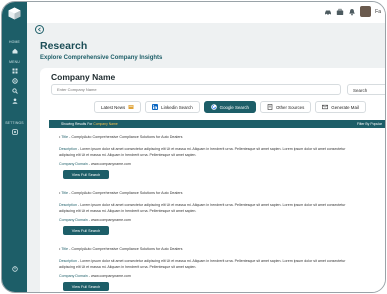 This screenshot has height=294, width=387. Describe the element at coordinates (366, 89) in the screenshot. I see `search-button: Search` at that location.